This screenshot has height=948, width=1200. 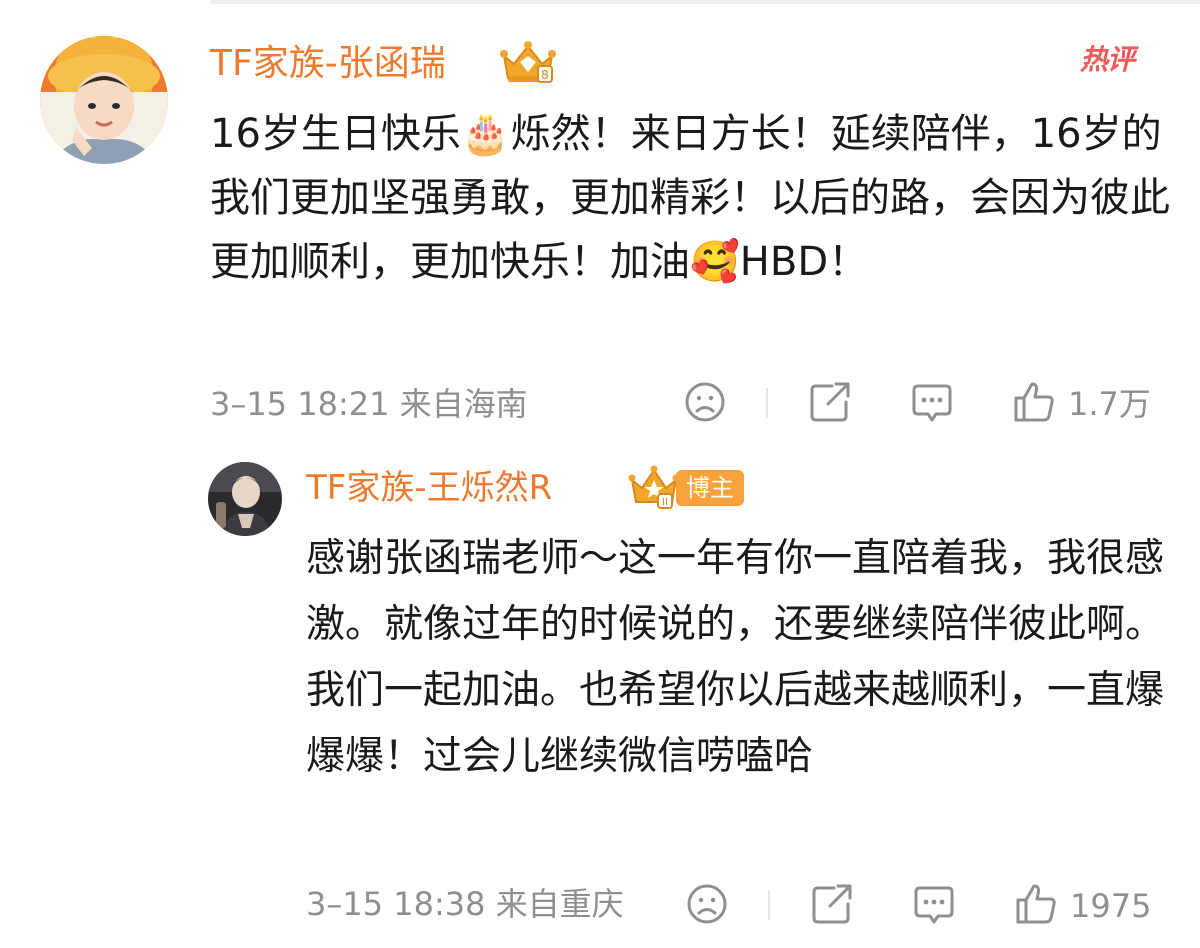 What do you see at coordinates (705, 2) in the screenshot?
I see `top-divider` at bounding box center [705, 2].